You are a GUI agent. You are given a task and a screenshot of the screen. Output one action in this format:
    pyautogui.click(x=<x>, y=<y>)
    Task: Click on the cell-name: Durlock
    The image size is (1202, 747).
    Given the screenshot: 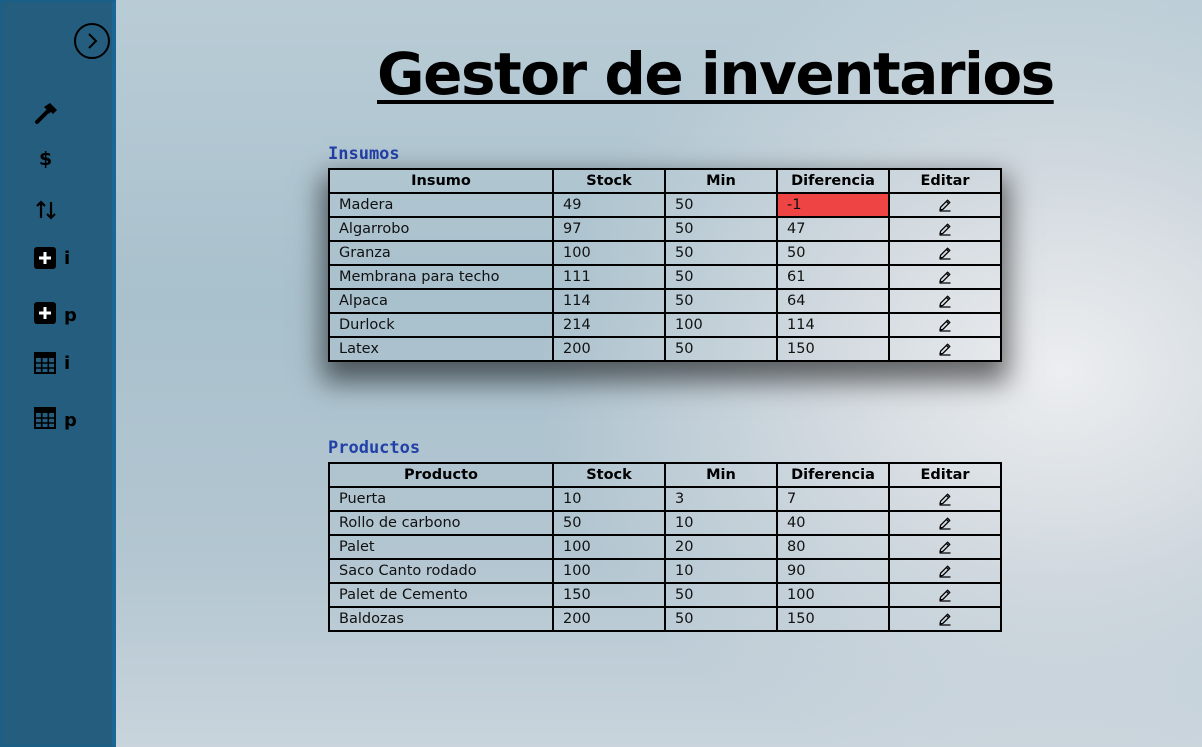 What is the action you would take?
    pyautogui.click(x=441, y=325)
    